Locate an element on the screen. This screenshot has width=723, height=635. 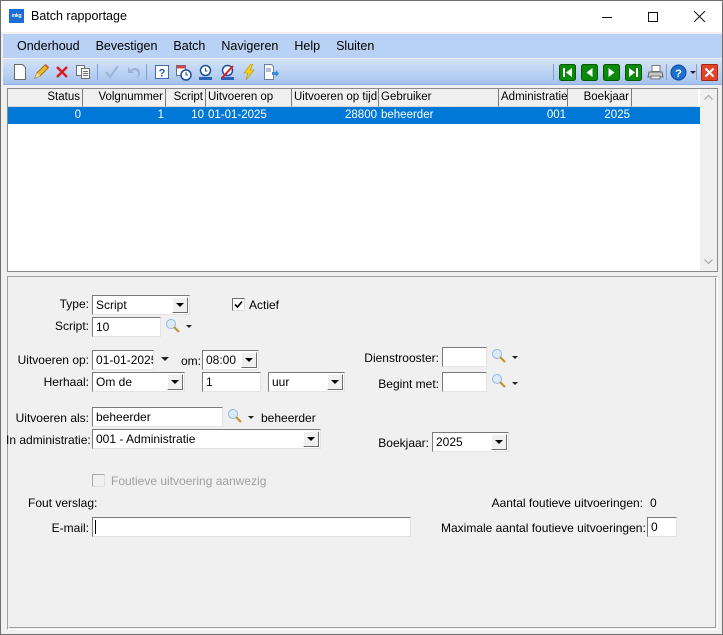
foutieve-uitvoering-label: Foutieve uitvoering aanwezig is located at coordinates (189, 481).